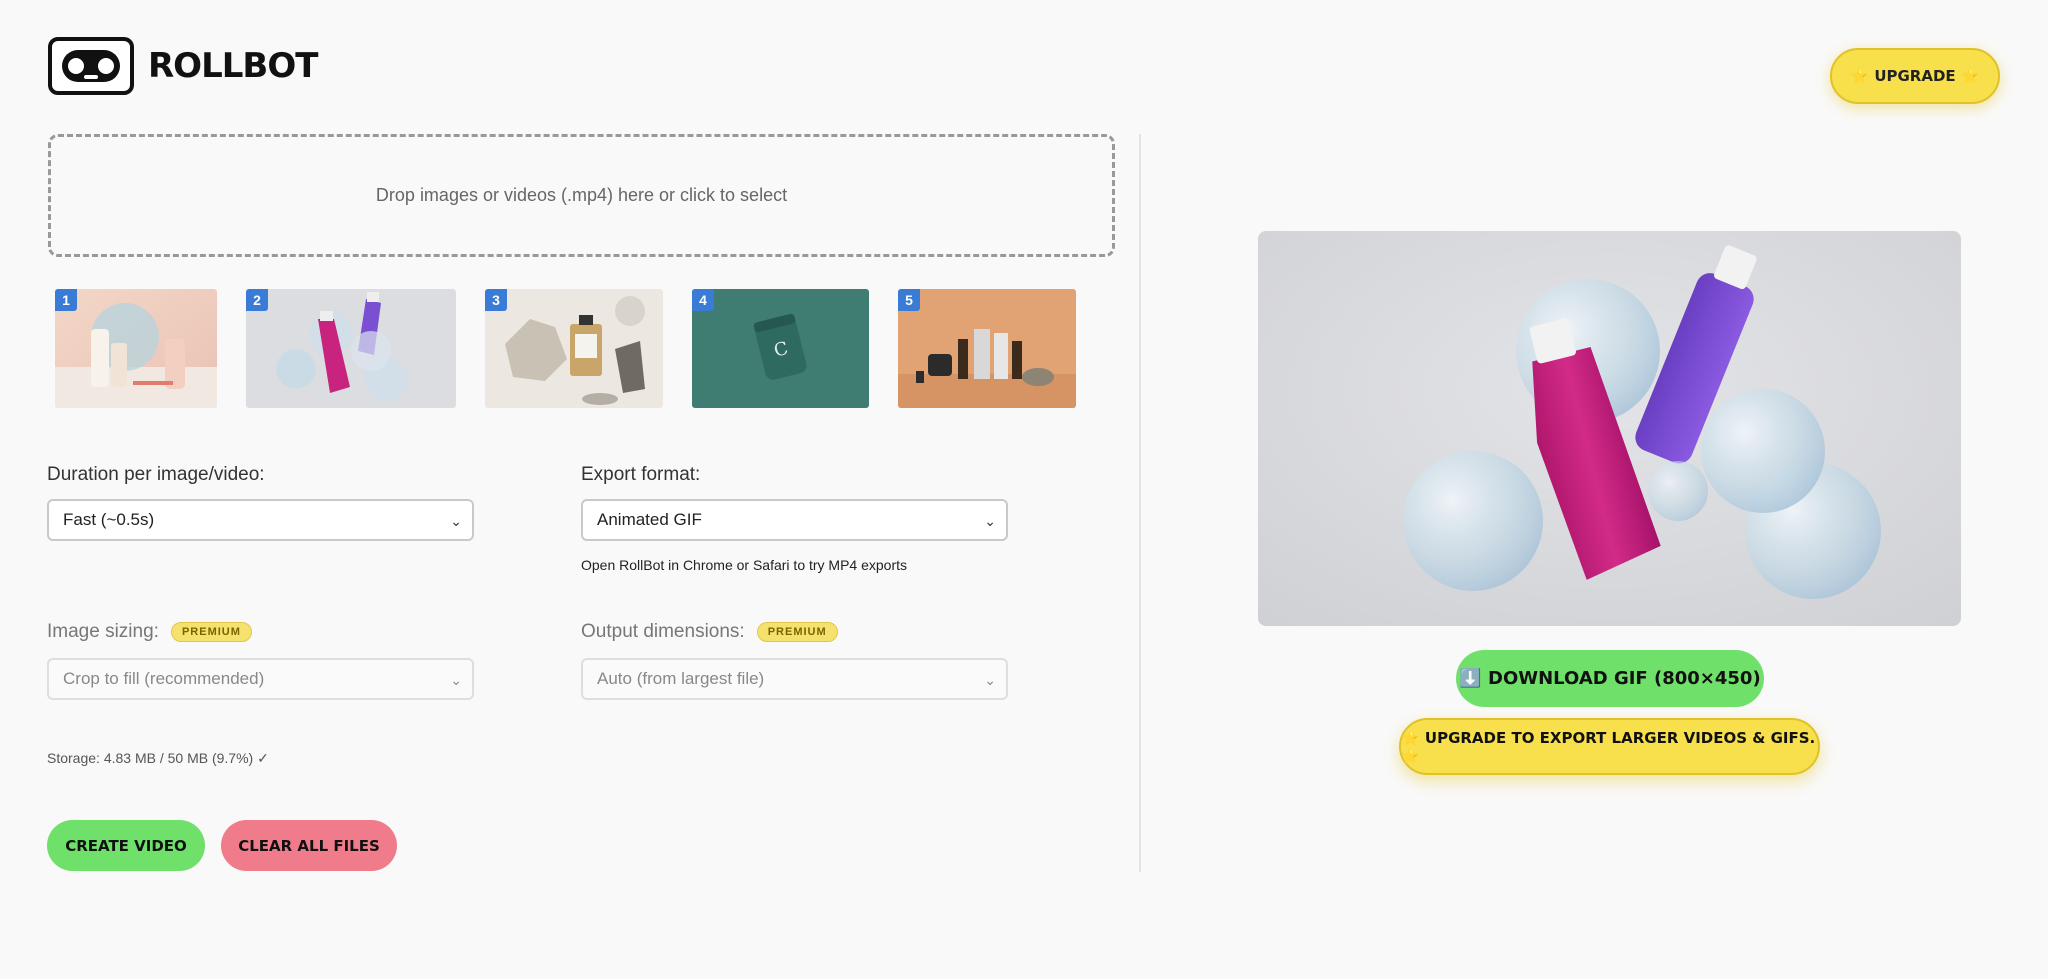 The width and height of the screenshot is (2048, 979). Describe the element at coordinates (909, 300) in the screenshot. I see `thumbnail-number: 5` at that location.